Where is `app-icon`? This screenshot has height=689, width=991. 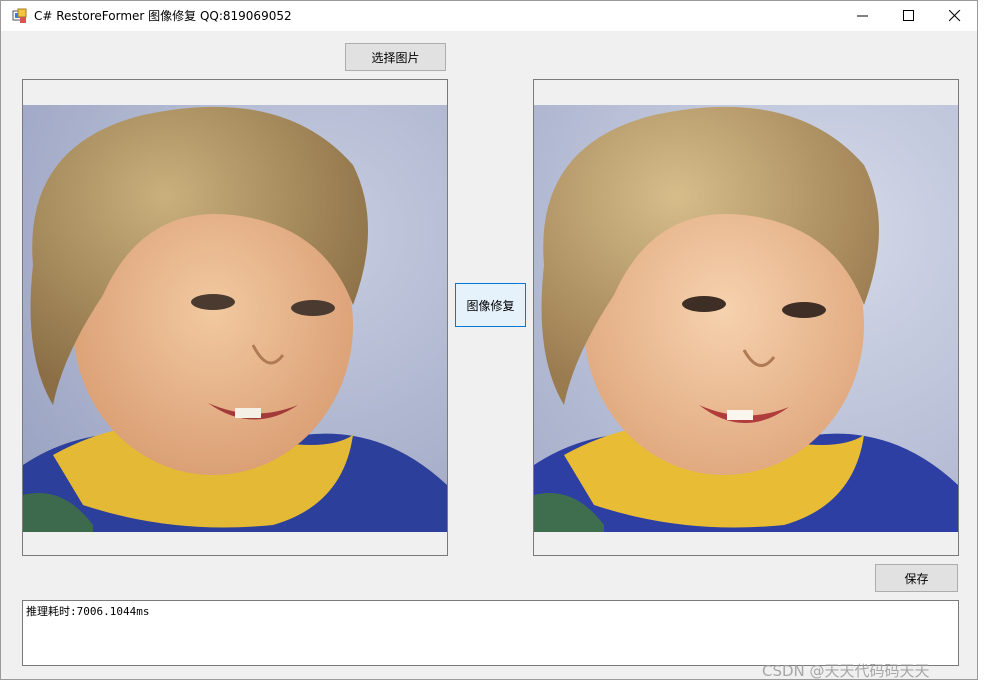
app-icon is located at coordinates (19, 15).